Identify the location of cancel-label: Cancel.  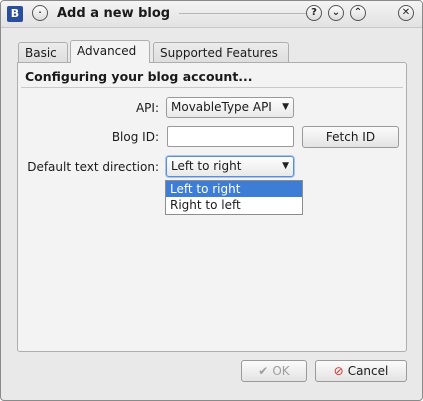
(368, 371).